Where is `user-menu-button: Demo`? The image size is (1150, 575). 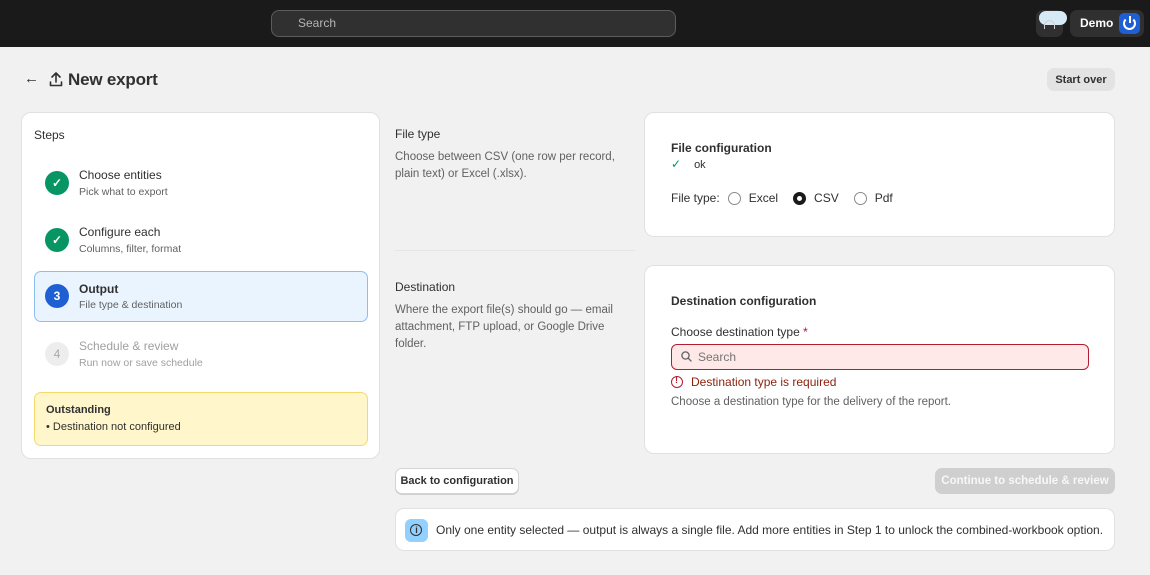 user-menu-button: Demo is located at coordinates (1107, 23).